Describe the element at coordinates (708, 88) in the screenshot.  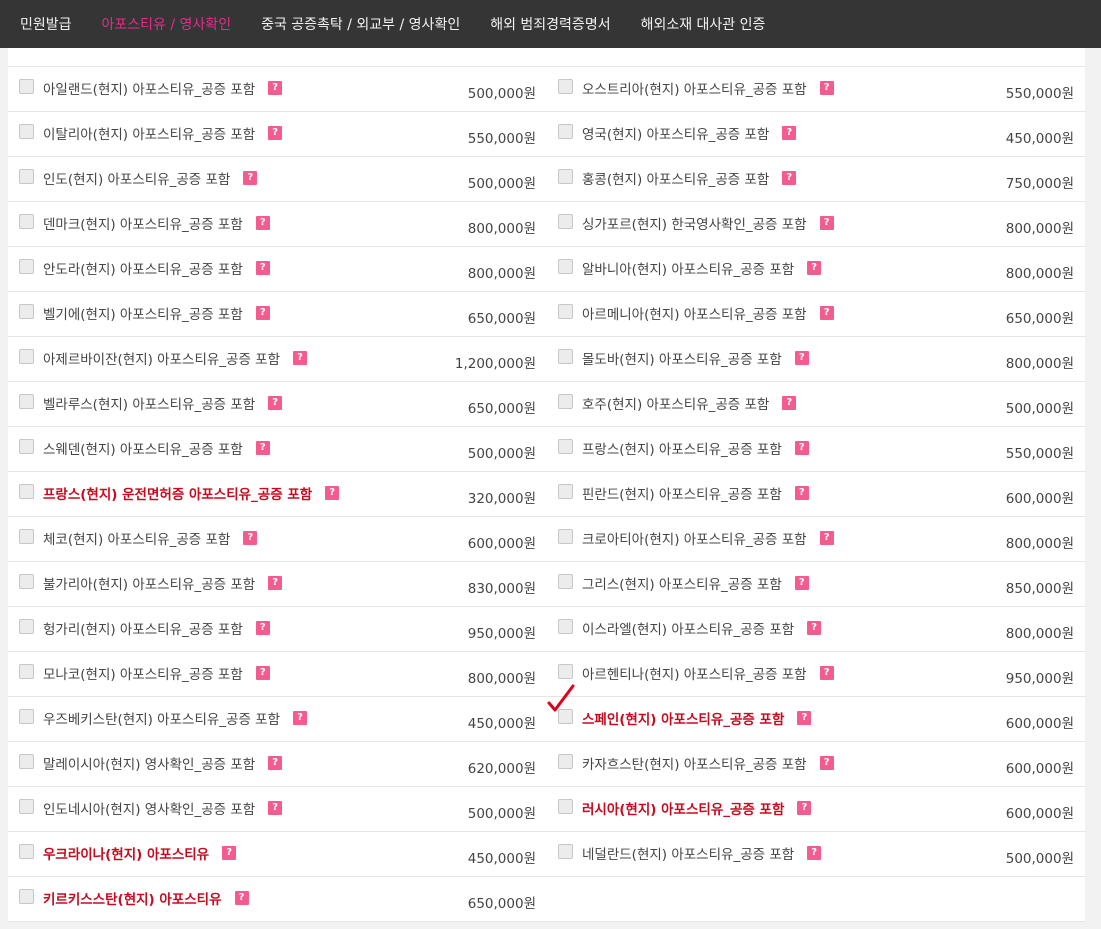
I see `item-label: 오스트리아(현지) 아포스티유_공증 포함?` at that location.